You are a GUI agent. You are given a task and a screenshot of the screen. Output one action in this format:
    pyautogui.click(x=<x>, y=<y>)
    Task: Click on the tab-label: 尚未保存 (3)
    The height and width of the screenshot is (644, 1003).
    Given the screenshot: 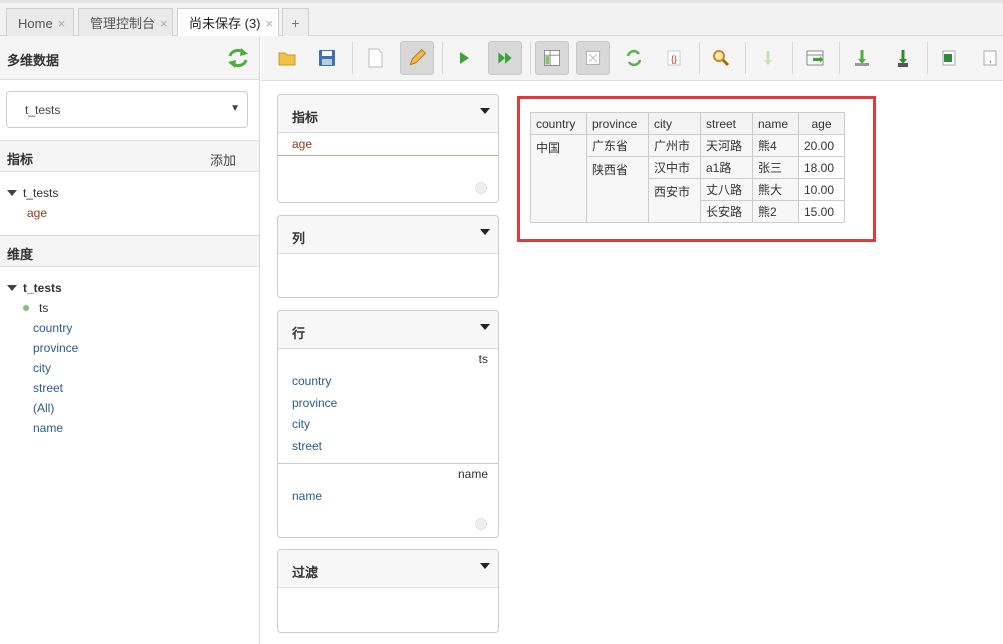 What is the action you would take?
    pyautogui.click(x=225, y=23)
    